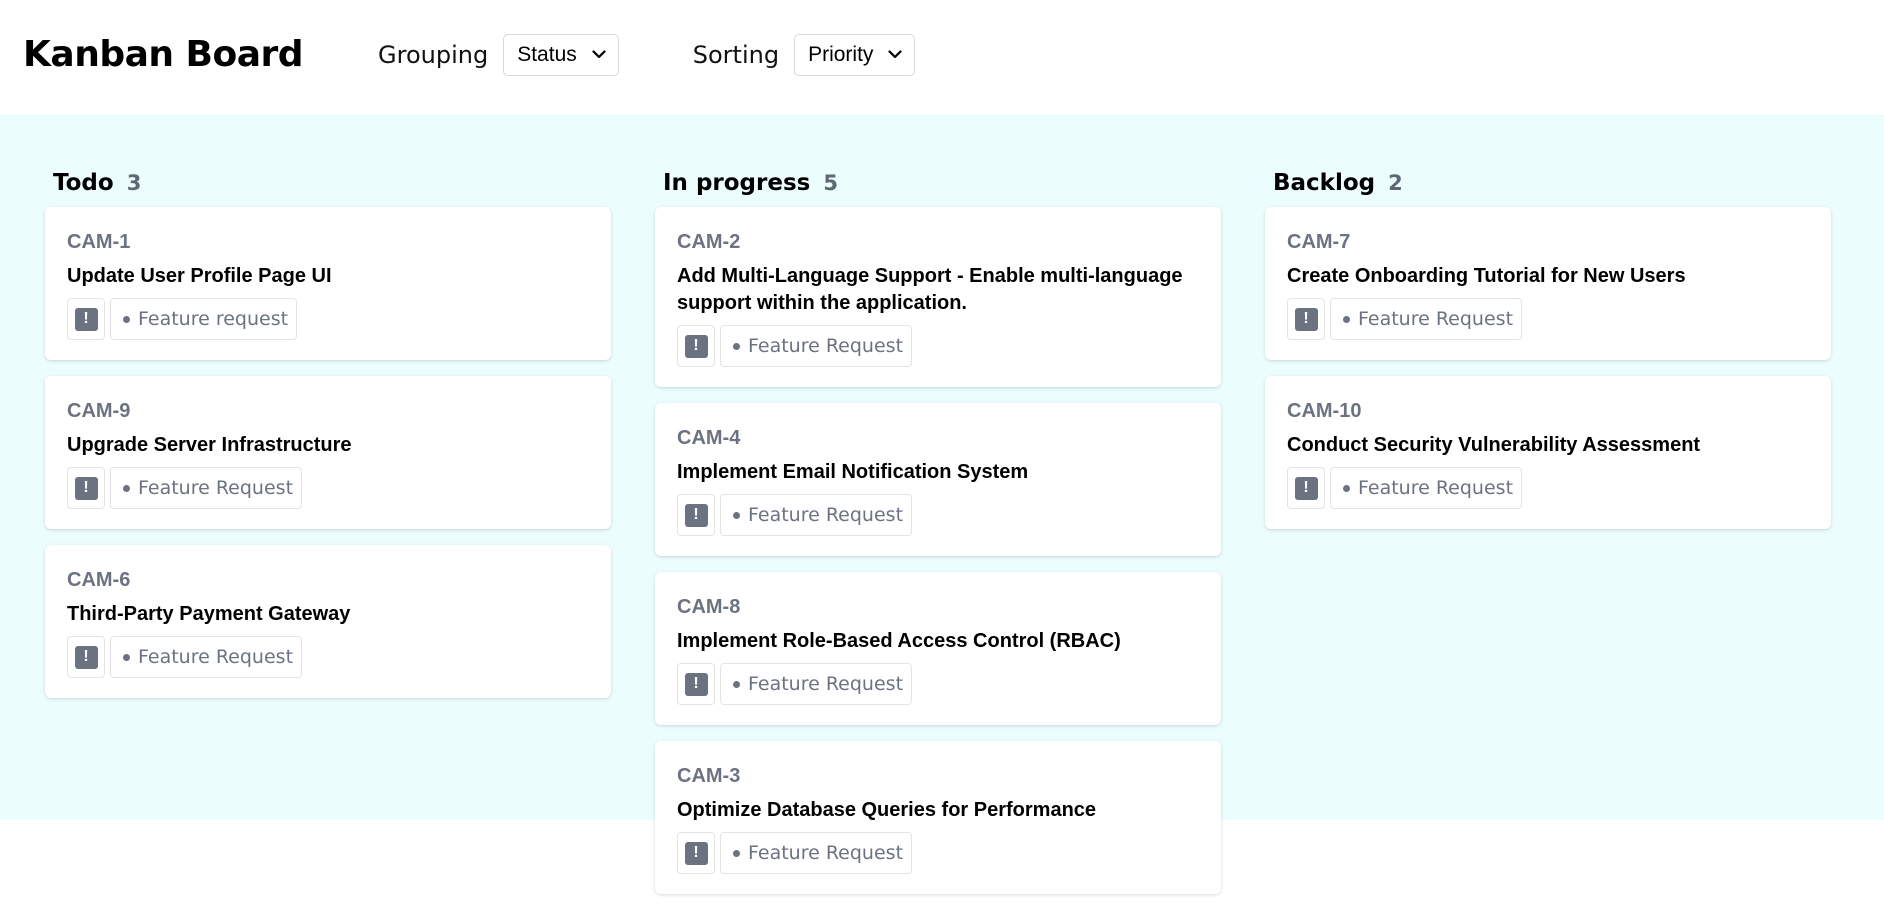  What do you see at coordinates (99, 242) in the screenshot?
I see `ticket-id: CAM-1` at bounding box center [99, 242].